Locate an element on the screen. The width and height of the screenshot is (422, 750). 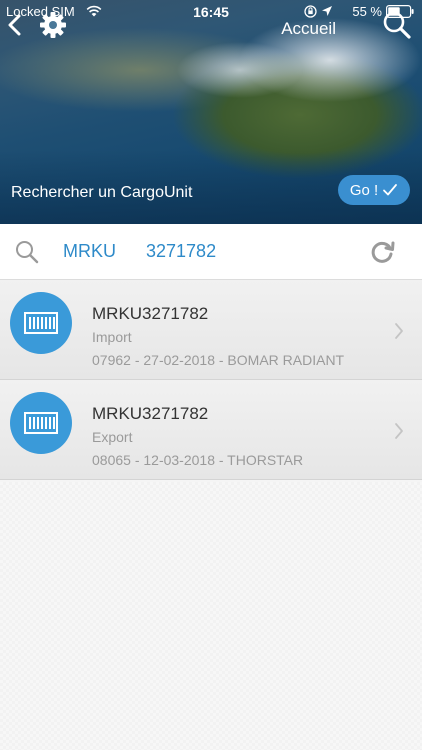
refresh-icon is located at coordinates (382, 252).